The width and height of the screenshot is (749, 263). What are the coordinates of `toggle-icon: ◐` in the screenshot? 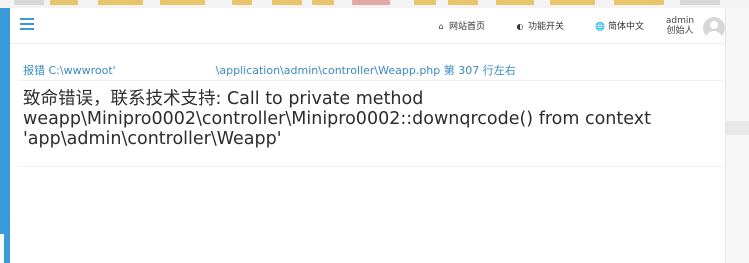 It's located at (520, 26).